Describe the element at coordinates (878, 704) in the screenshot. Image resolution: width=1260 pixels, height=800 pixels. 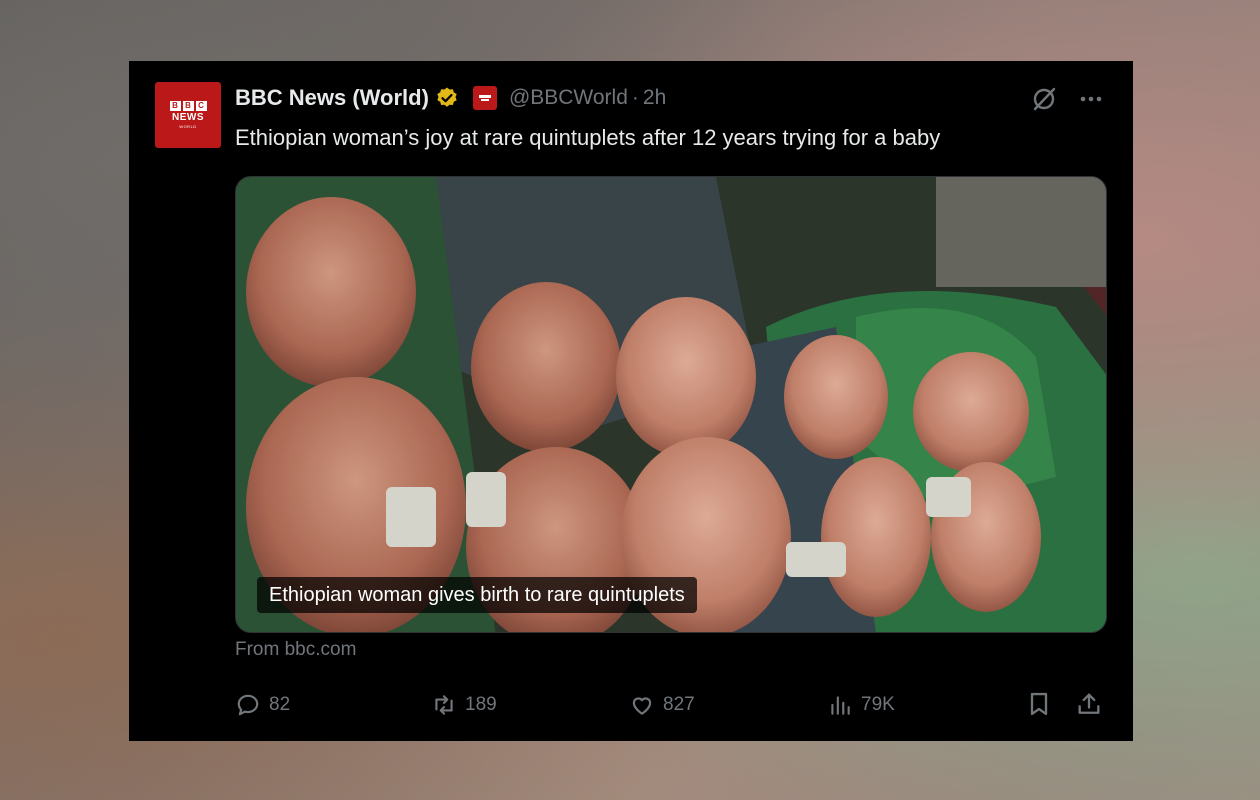
I see `views-count: 79K` at that location.